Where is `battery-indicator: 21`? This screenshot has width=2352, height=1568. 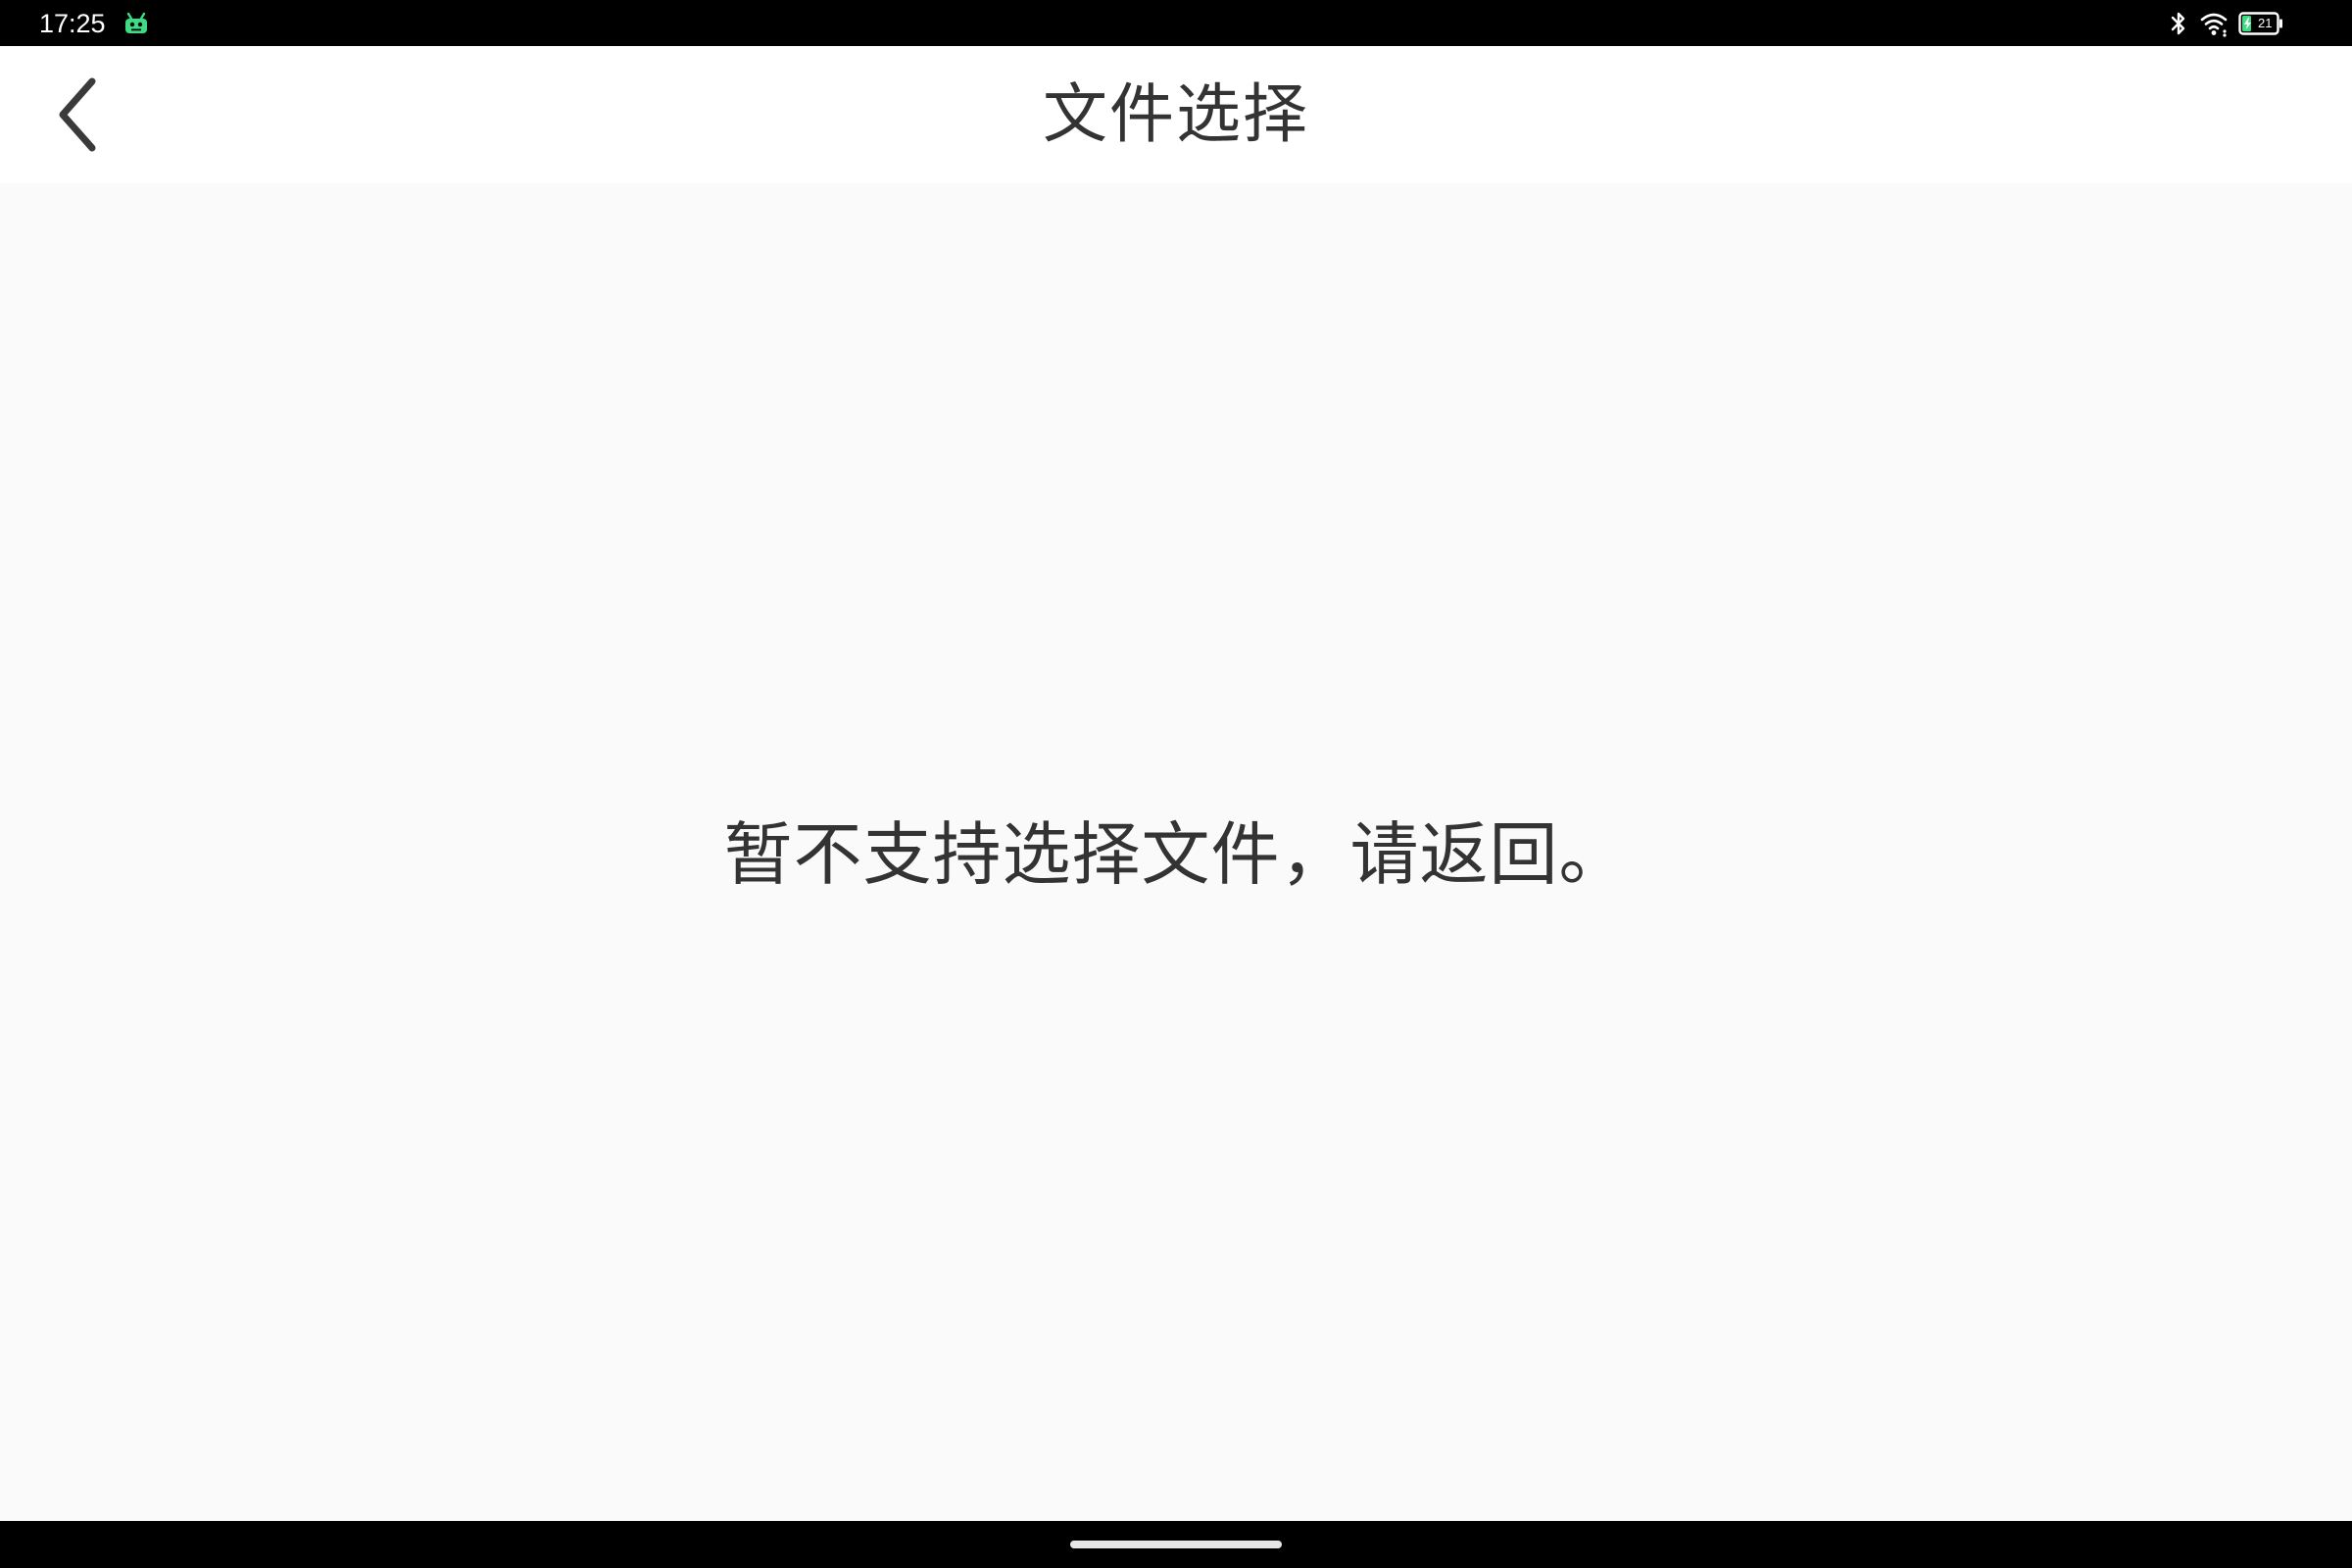 battery-indicator: 21 is located at coordinates (2260, 23).